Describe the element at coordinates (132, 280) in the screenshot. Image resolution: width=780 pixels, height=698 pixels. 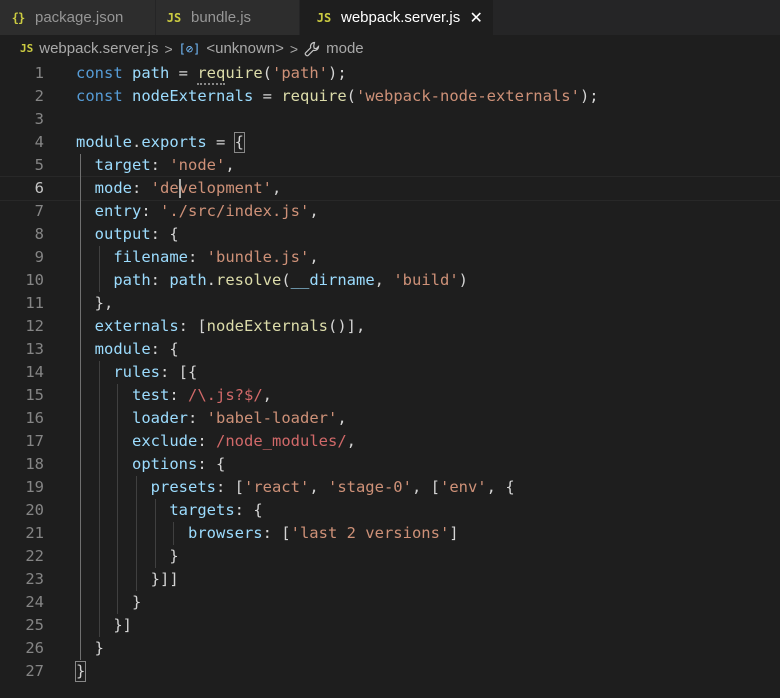
I see `code-token: path` at that location.